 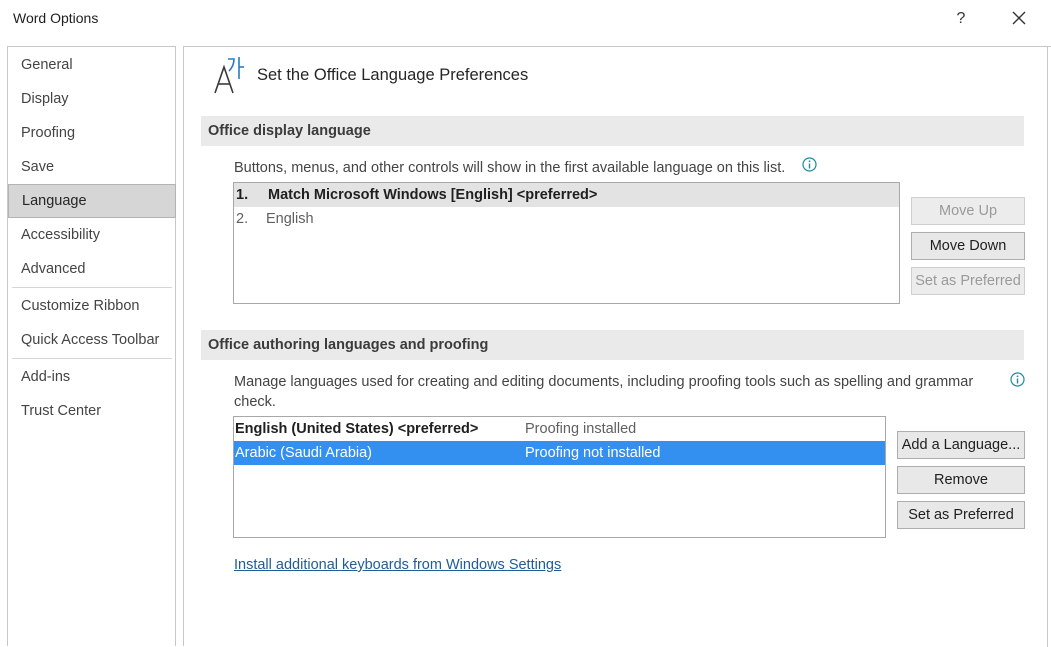 What do you see at coordinates (357, 429) in the screenshot?
I see `language-cell: English (United States) <preferred>` at bounding box center [357, 429].